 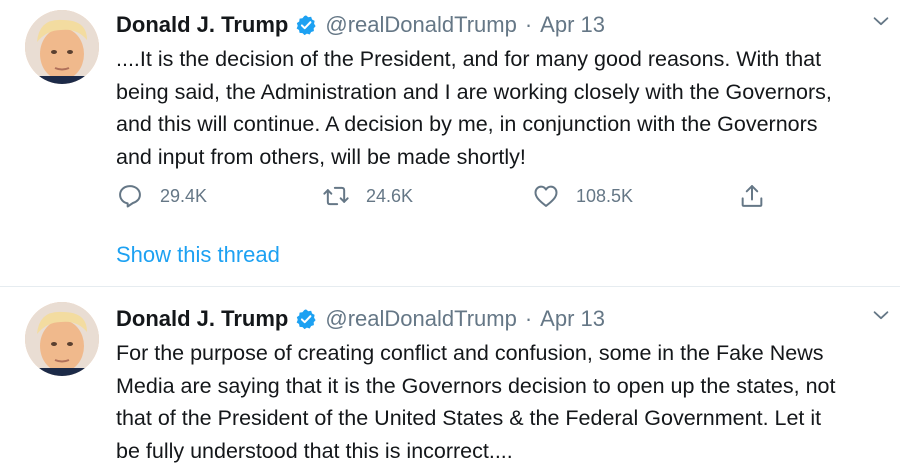 I want to click on heart-icon, so click(x=546, y=196).